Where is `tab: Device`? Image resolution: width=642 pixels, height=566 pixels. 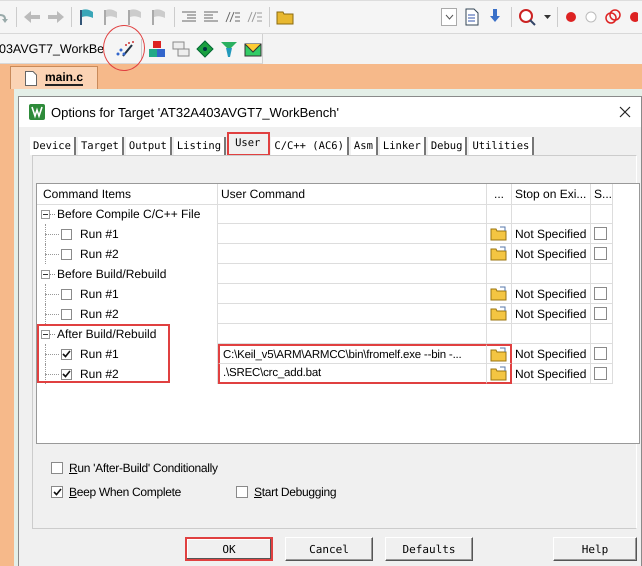
tab: Device is located at coordinates (53, 146).